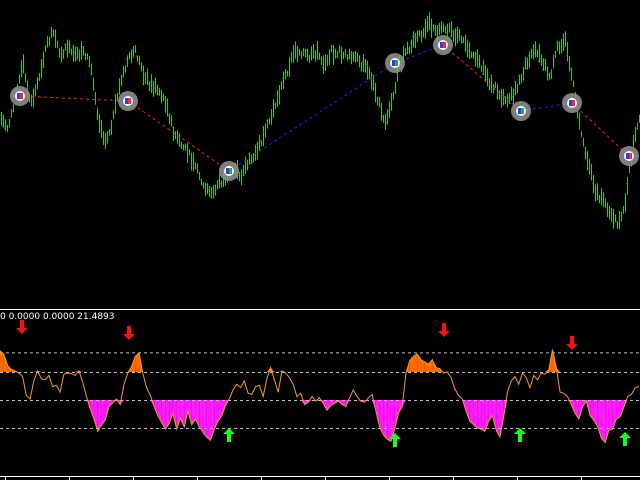 The width and height of the screenshot is (640, 480). What do you see at coordinates (415, 363) in the screenshot?
I see `positive-fill` at bounding box center [415, 363].